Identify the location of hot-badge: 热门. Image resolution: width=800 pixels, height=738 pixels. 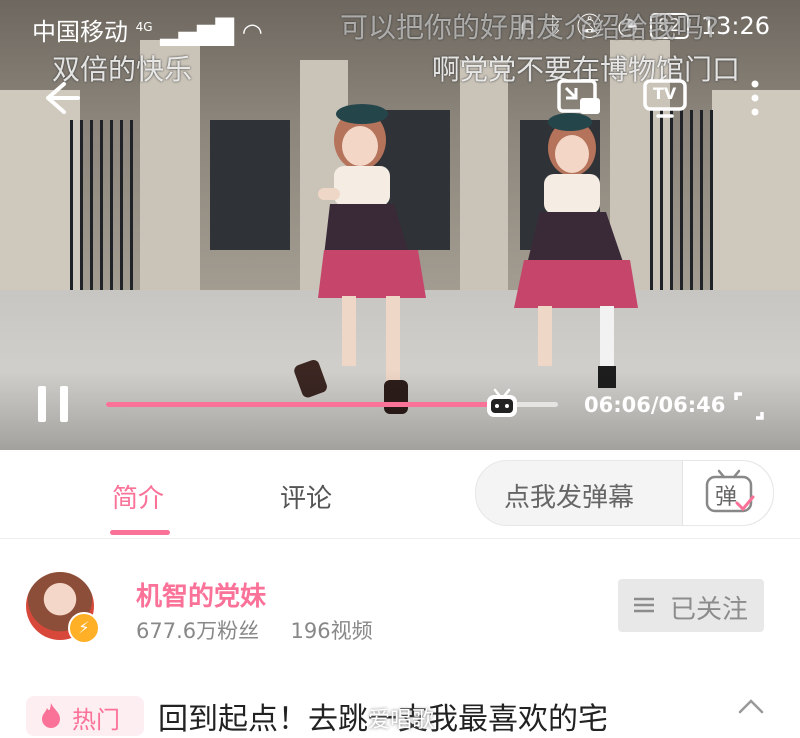
(85, 716).